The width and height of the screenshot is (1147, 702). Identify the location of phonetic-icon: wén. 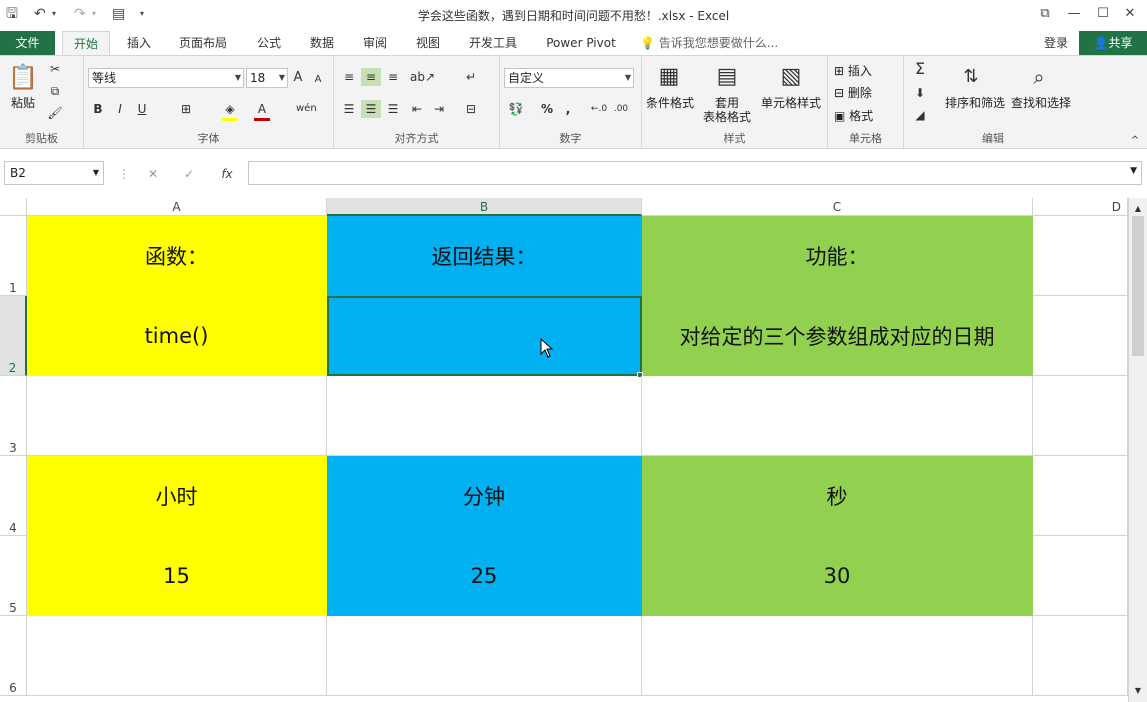
(306, 109).